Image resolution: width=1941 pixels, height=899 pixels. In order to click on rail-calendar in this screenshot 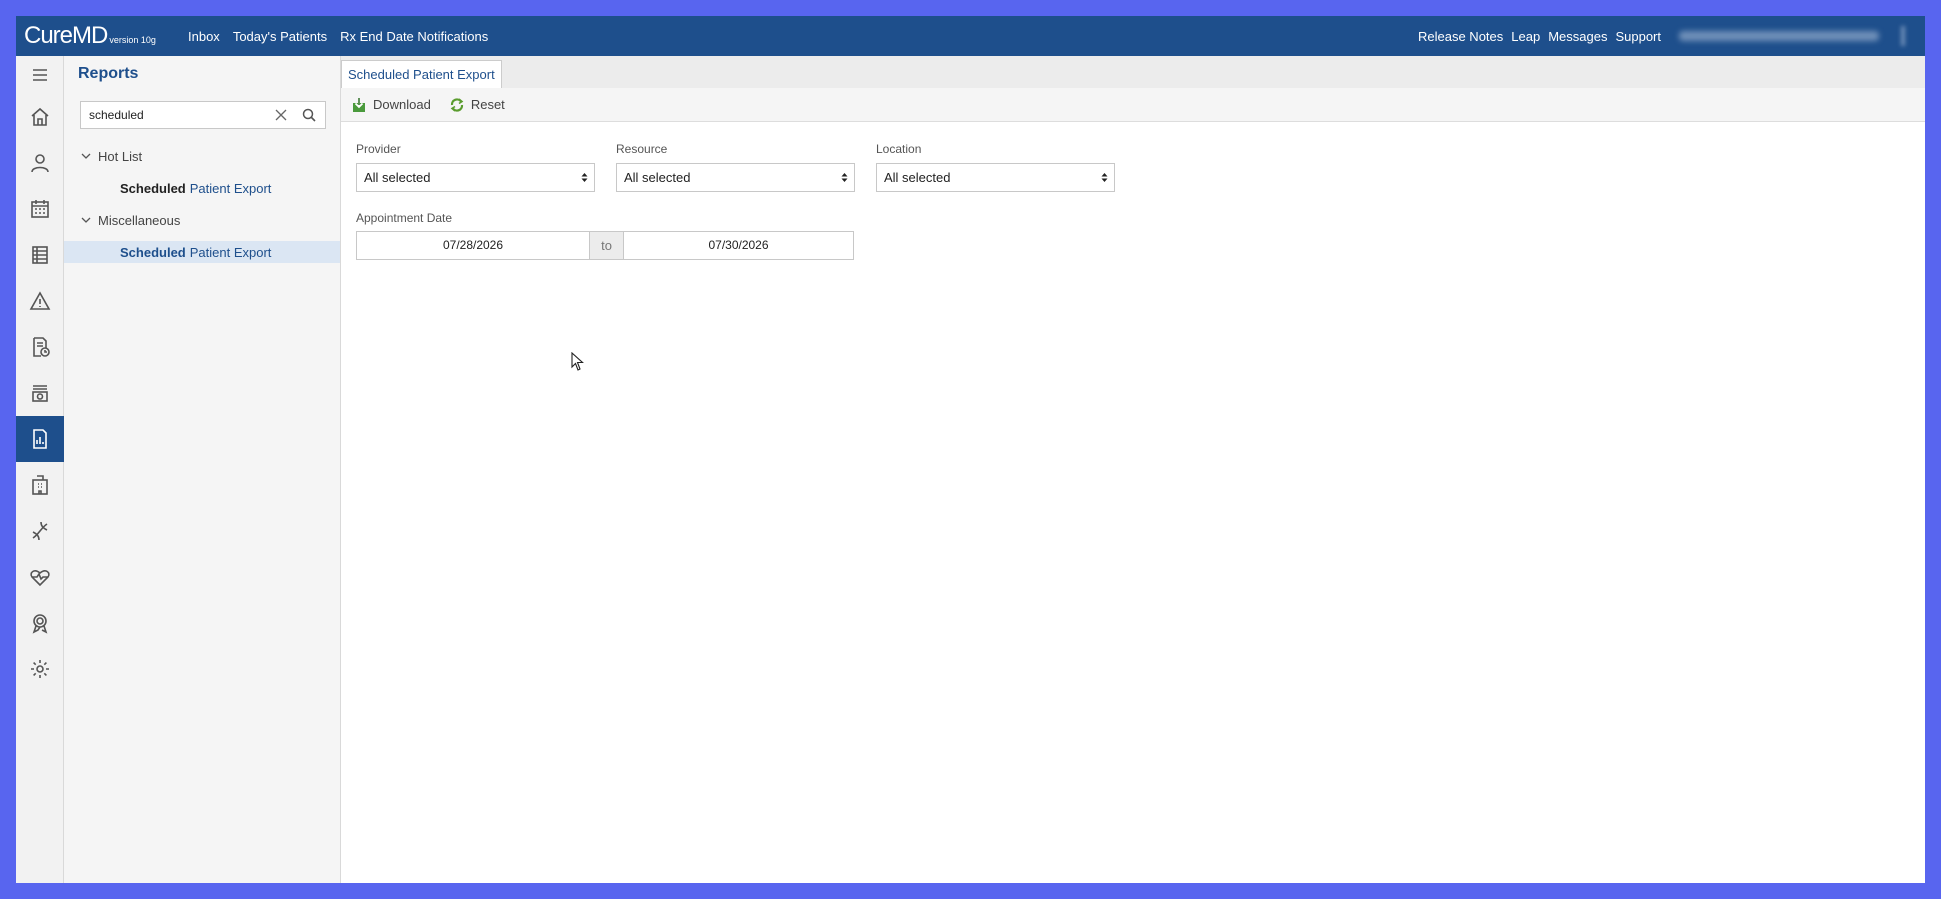, I will do `click(40, 209)`.